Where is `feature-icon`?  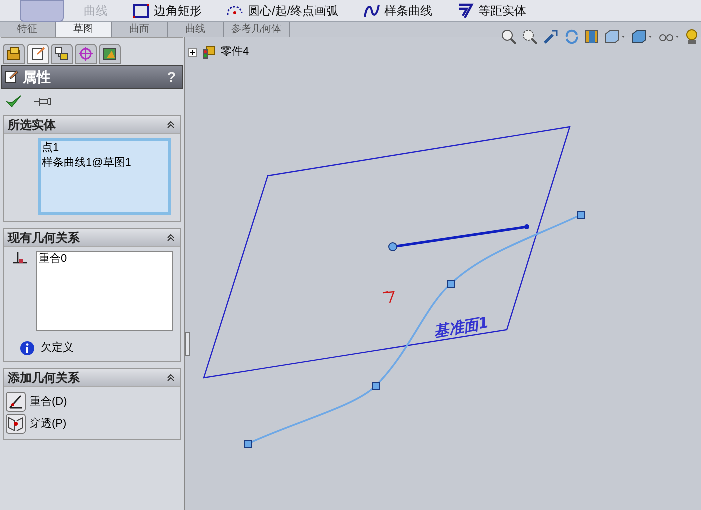 feature-icon is located at coordinates (14, 54).